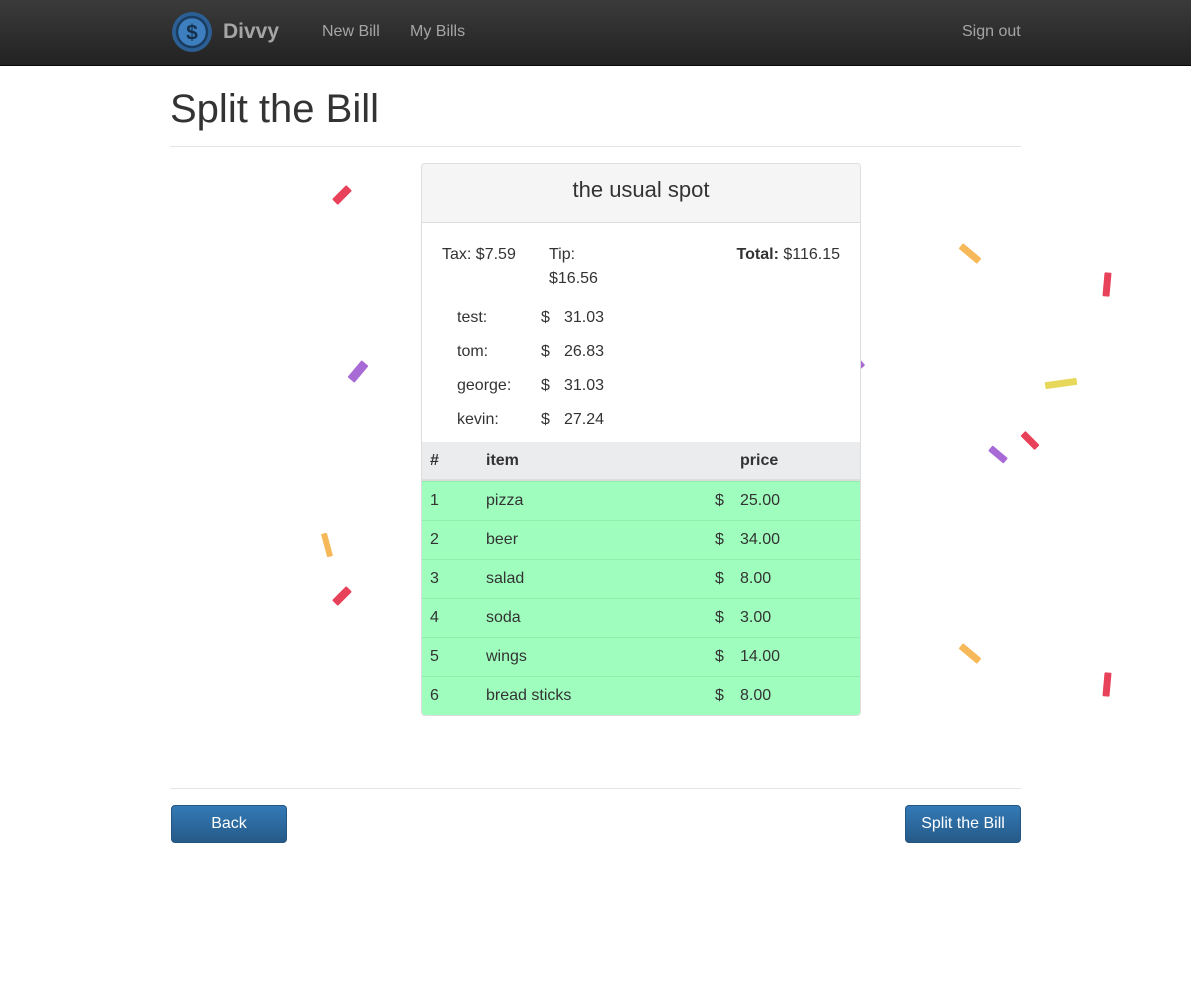 This screenshot has height=989, width=1191. I want to click on footer-divider, so click(595, 788).